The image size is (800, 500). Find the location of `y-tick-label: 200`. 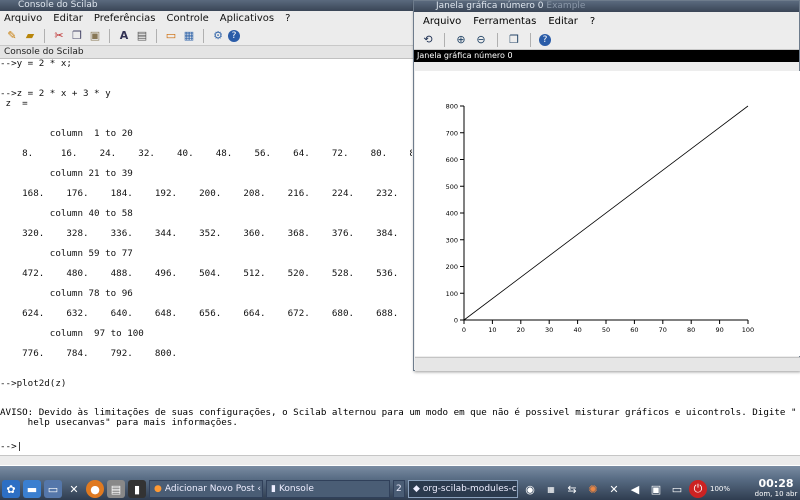

y-tick-label: 200 is located at coordinates (452, 267).